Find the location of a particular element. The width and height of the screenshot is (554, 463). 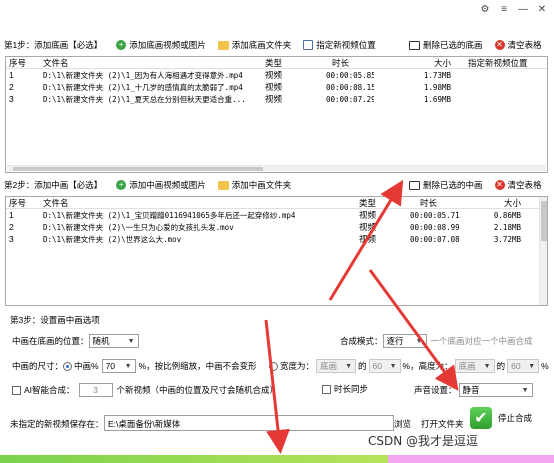

arrow-to-audio is located at coordinates (413, 330).